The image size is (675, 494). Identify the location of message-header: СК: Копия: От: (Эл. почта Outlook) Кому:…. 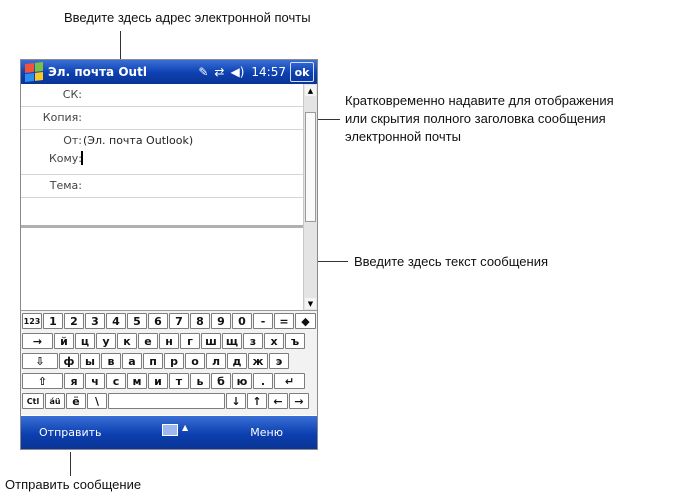
(162, 153).